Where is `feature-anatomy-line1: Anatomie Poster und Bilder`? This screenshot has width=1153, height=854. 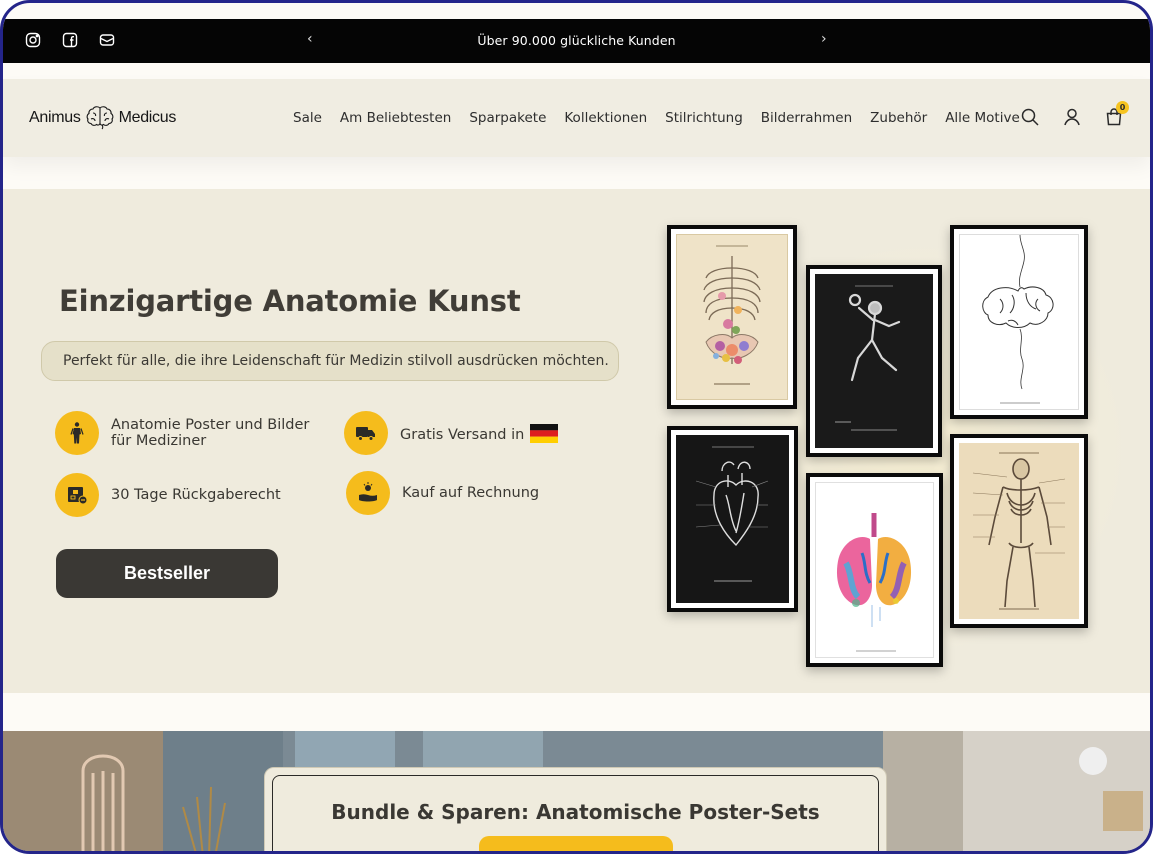 feature-anatomy-line1: Anatomie Poster und Bilder is located at coordinates (210, 425).